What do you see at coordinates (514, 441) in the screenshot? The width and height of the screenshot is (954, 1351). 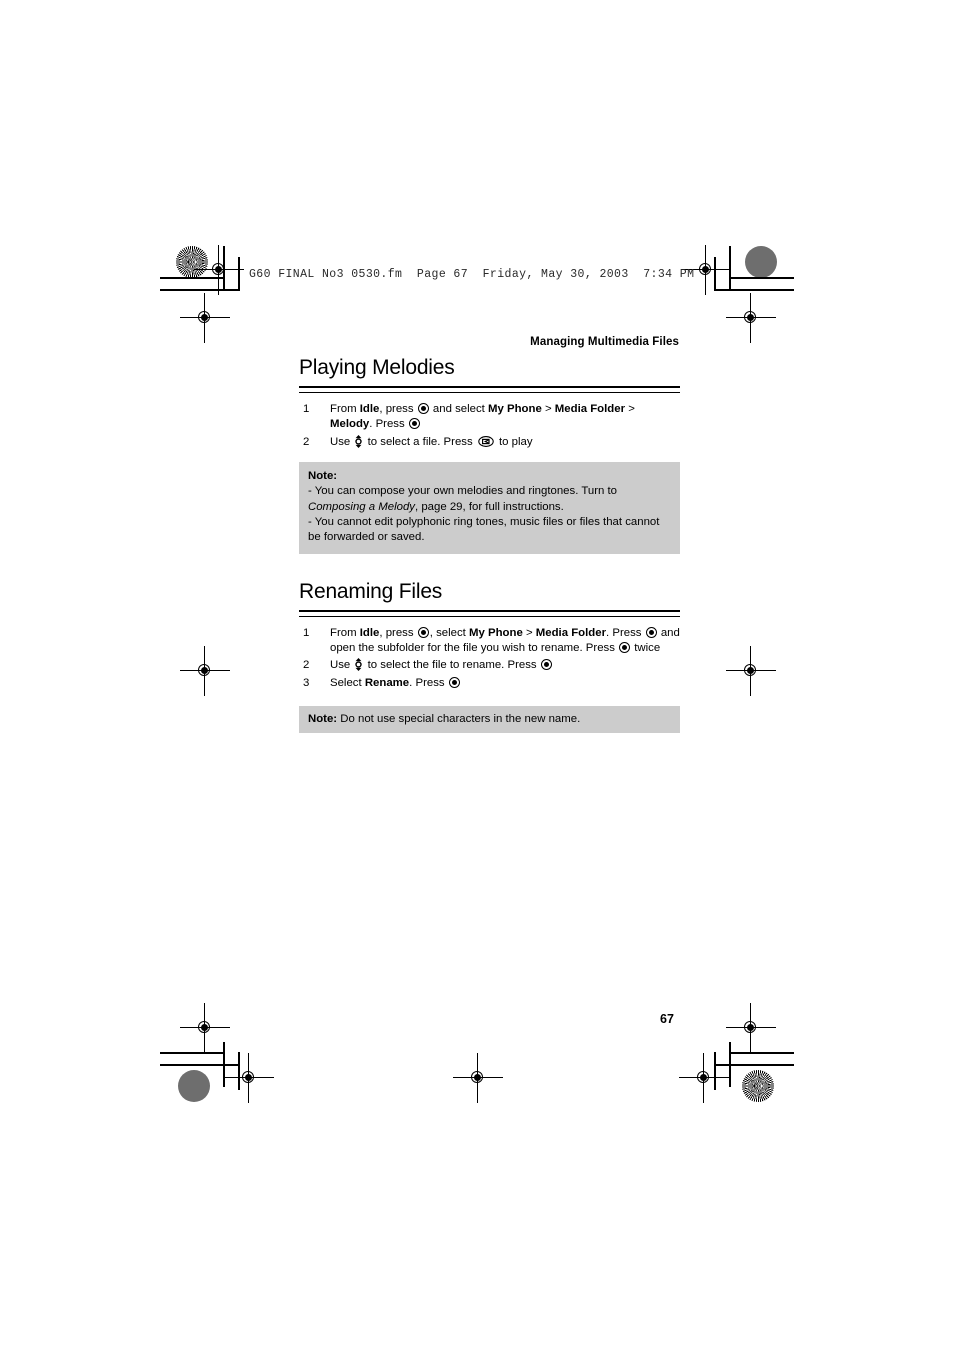 I see `text-run: to play` at bounding box center [514, 441].